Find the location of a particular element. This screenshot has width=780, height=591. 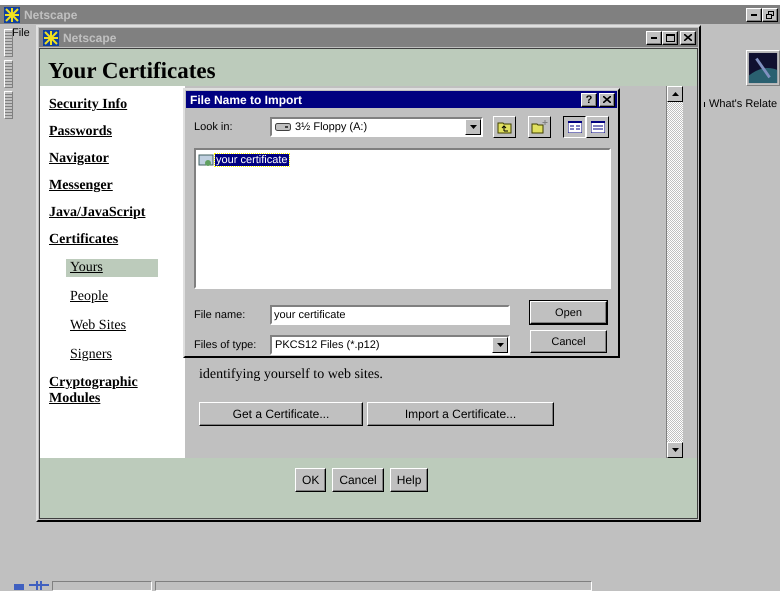

sidebar-sublink: Yours is located at coordinates (112, 268).